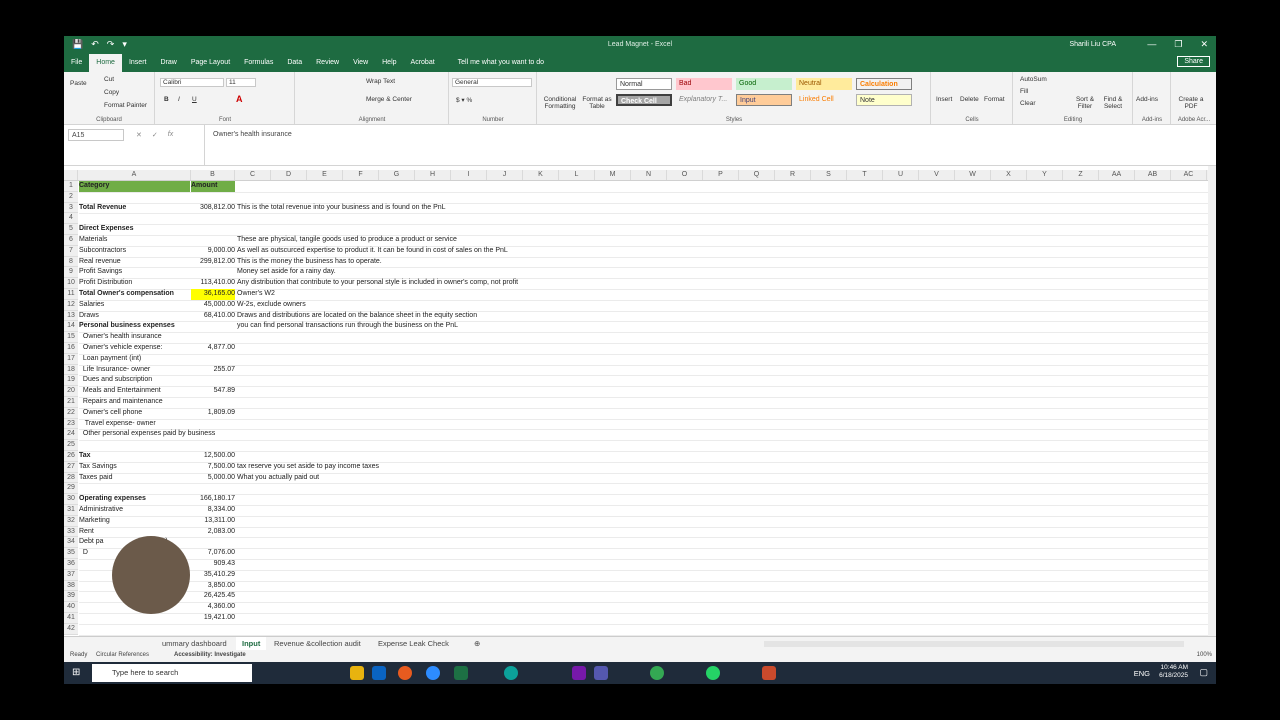 The width and height of the screenshot is (1280, 720). I want to click on row-number: 15, so click(71, 337).